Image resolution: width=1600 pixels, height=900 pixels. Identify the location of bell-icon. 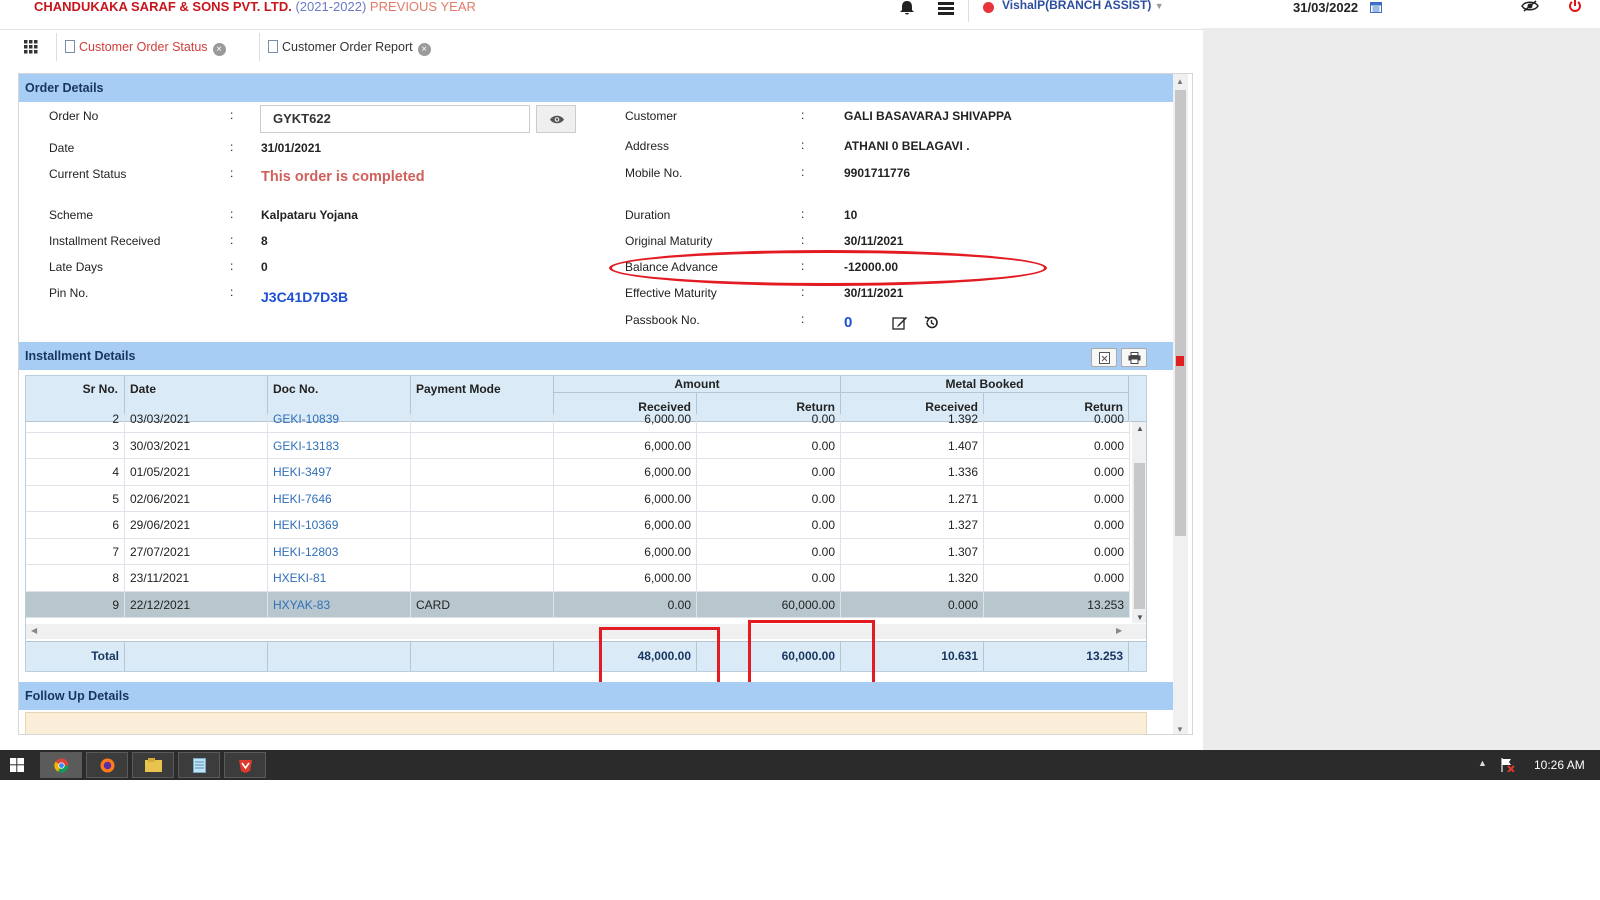
(907, 8).